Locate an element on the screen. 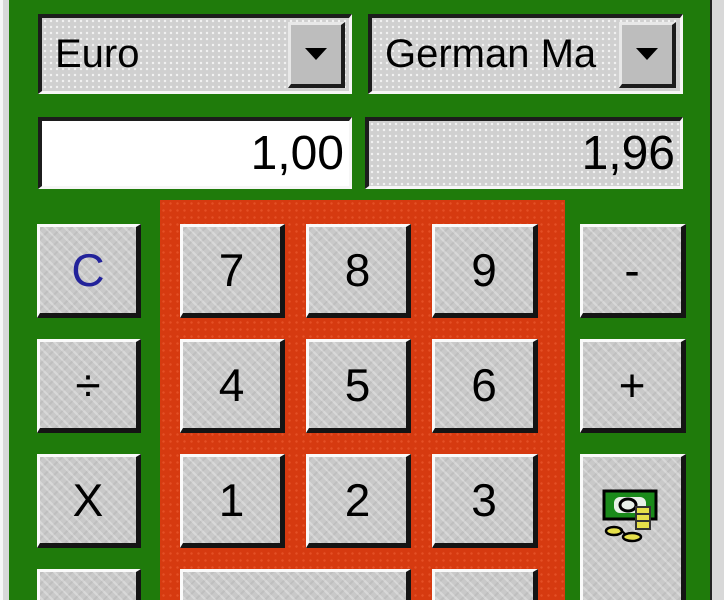  calculator-key: 2 is located at coordinates (358, 501).